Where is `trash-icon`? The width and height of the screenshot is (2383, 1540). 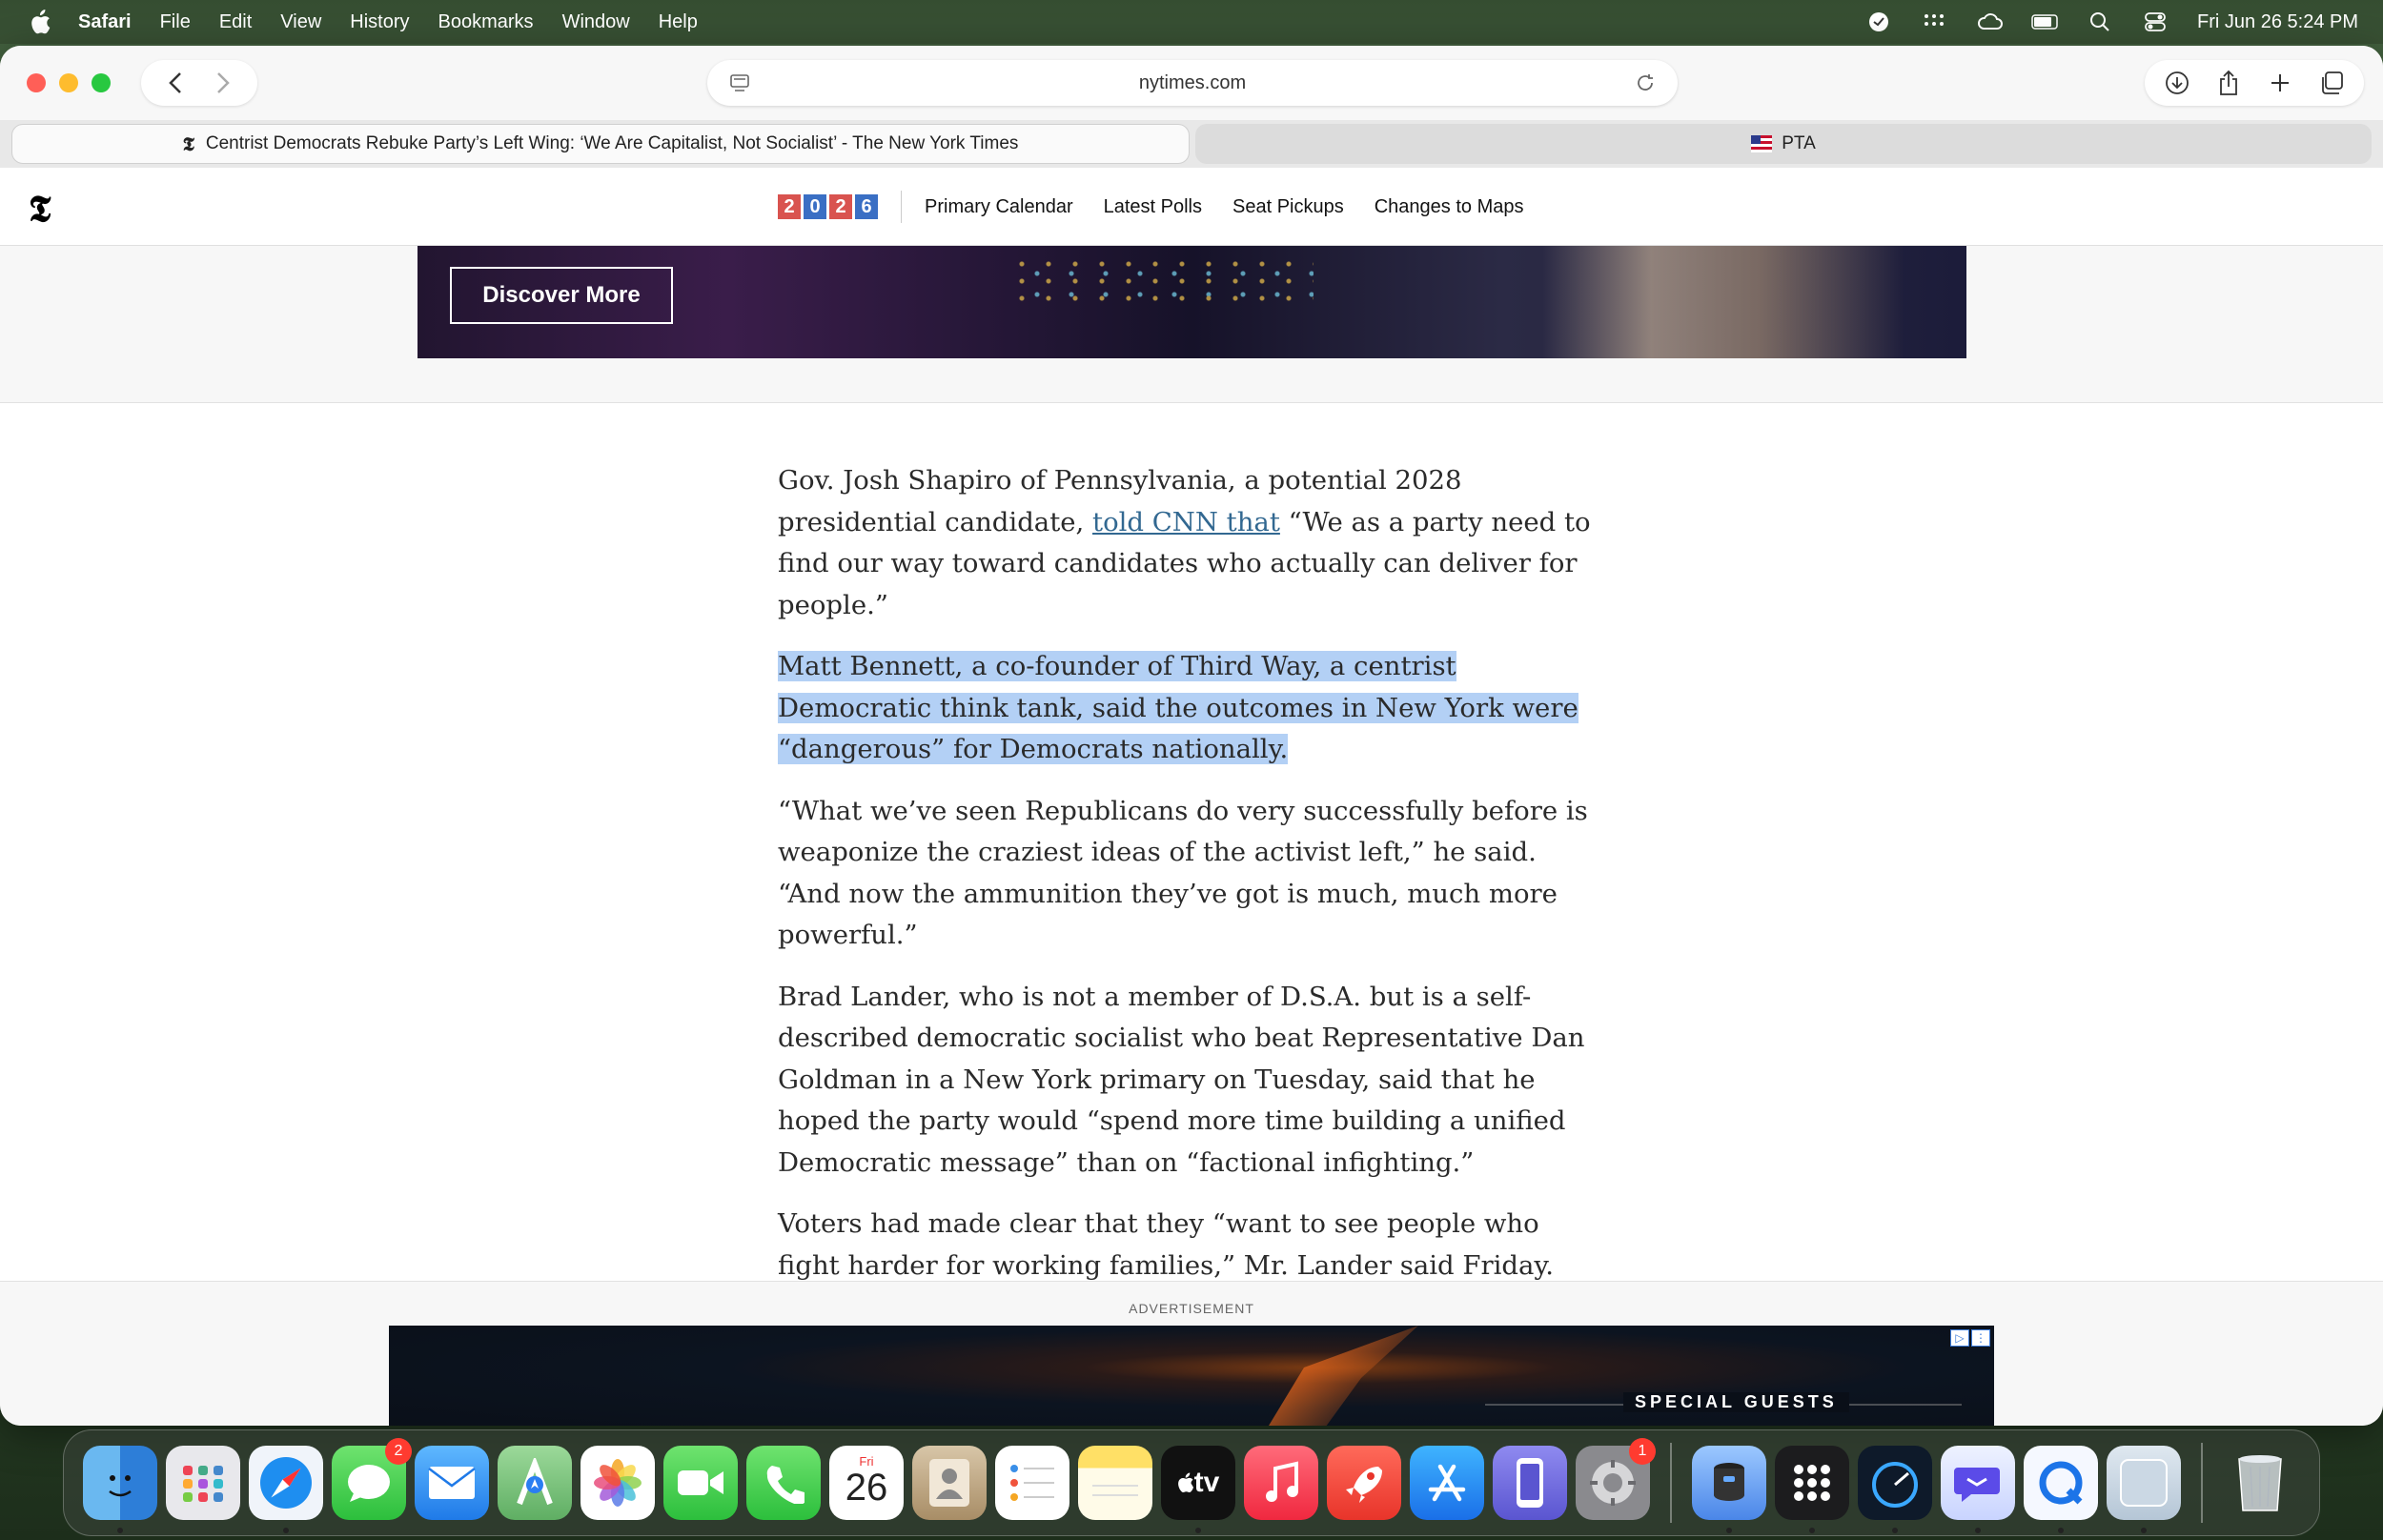
trash-icon is located at coordinates (2260, 1483).